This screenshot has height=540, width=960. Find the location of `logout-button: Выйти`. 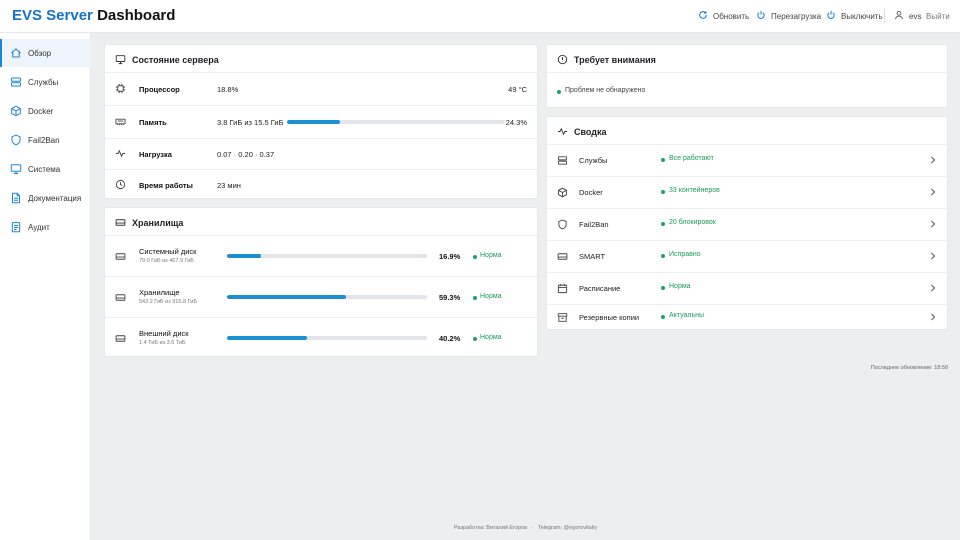

logout-button: Выйти is located at coordinates (938, 16).